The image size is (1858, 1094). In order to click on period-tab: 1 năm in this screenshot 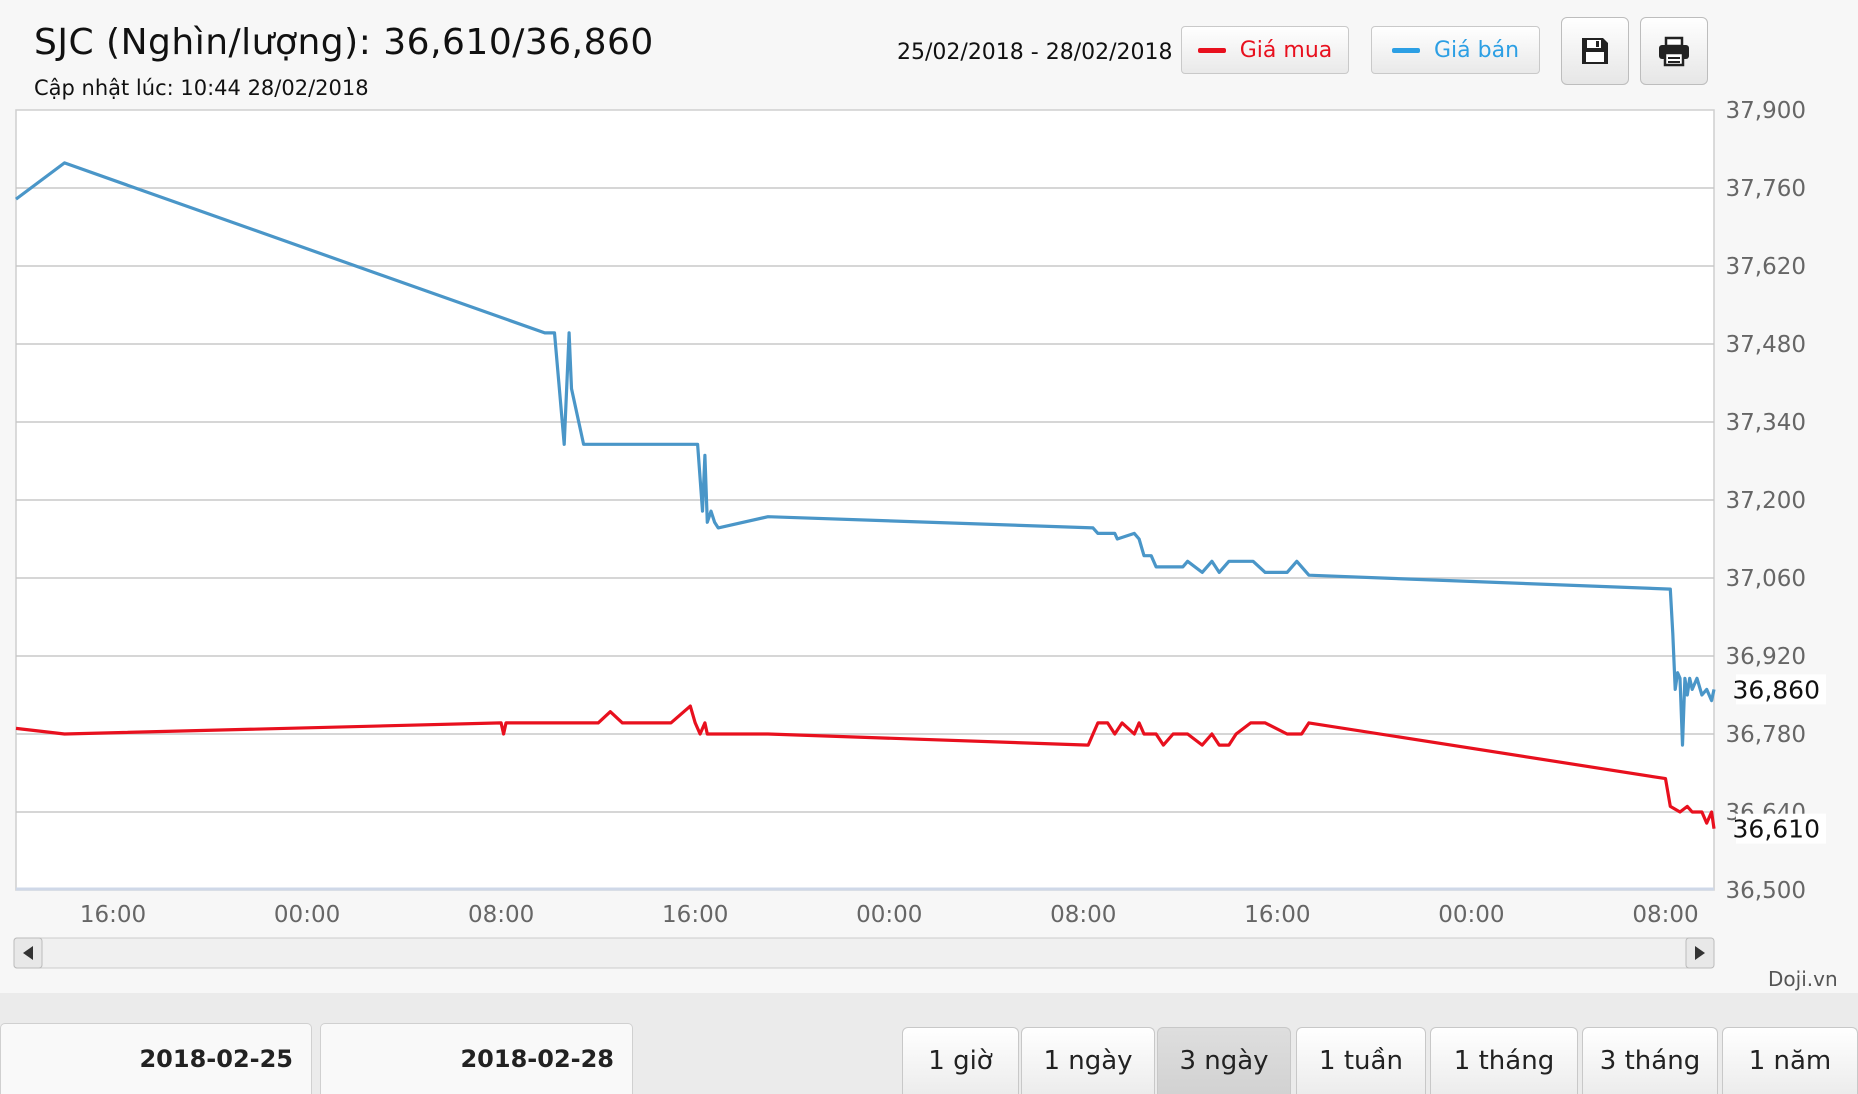, I will do `click(1790, 1060)`.